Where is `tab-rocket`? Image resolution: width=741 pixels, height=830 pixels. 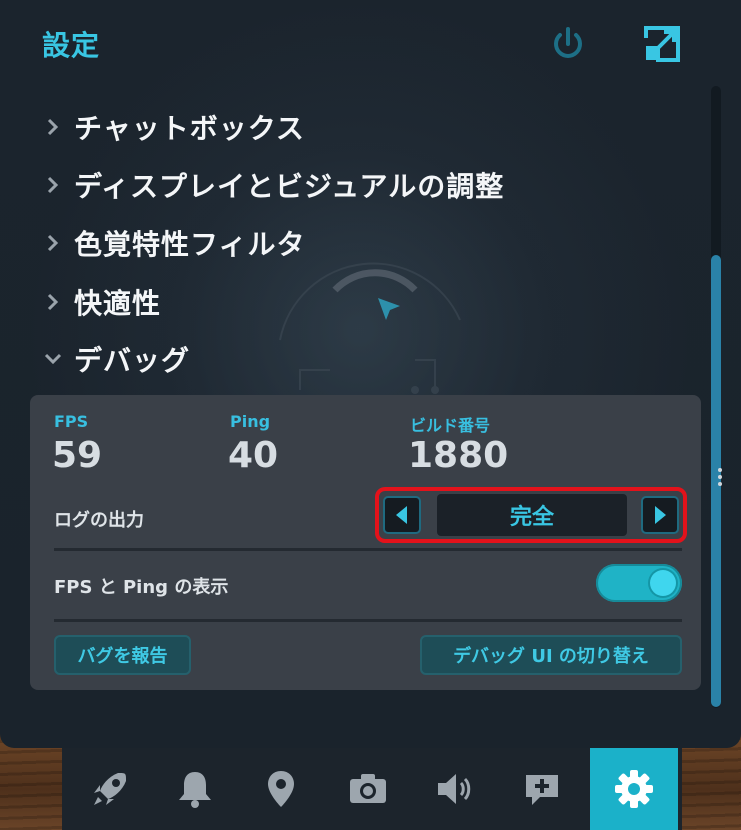
tab-rocket is located at coordinates (110, 789).